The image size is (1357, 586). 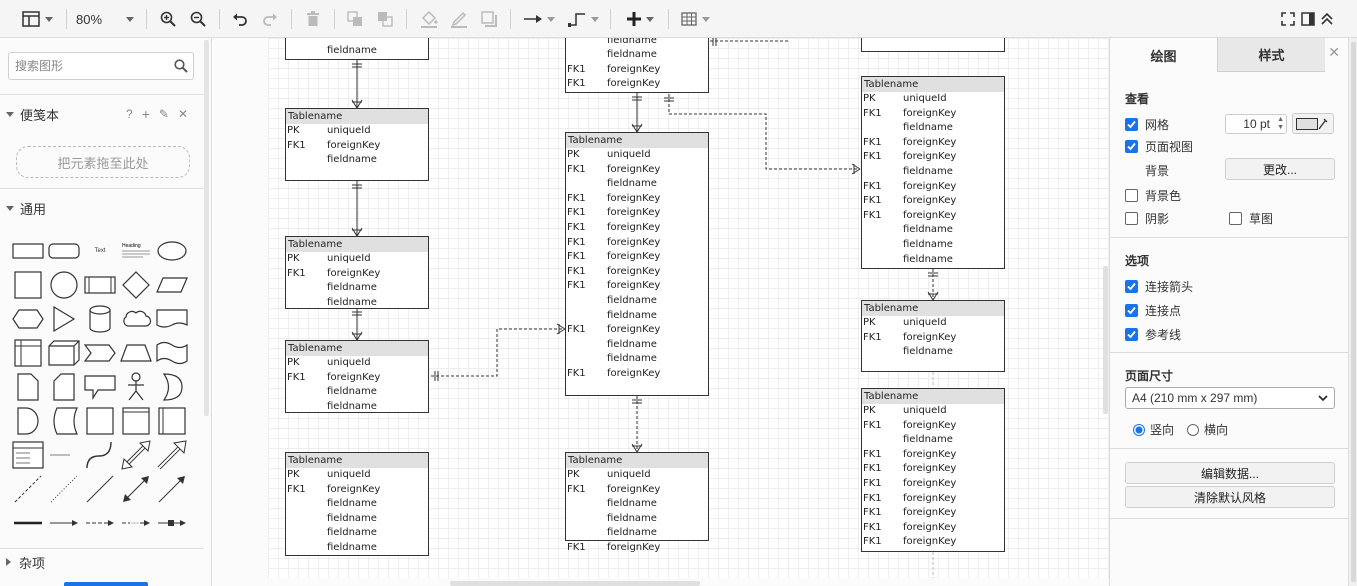 I want to click on sketch-option: 草图, so click(x=1251, y=218).